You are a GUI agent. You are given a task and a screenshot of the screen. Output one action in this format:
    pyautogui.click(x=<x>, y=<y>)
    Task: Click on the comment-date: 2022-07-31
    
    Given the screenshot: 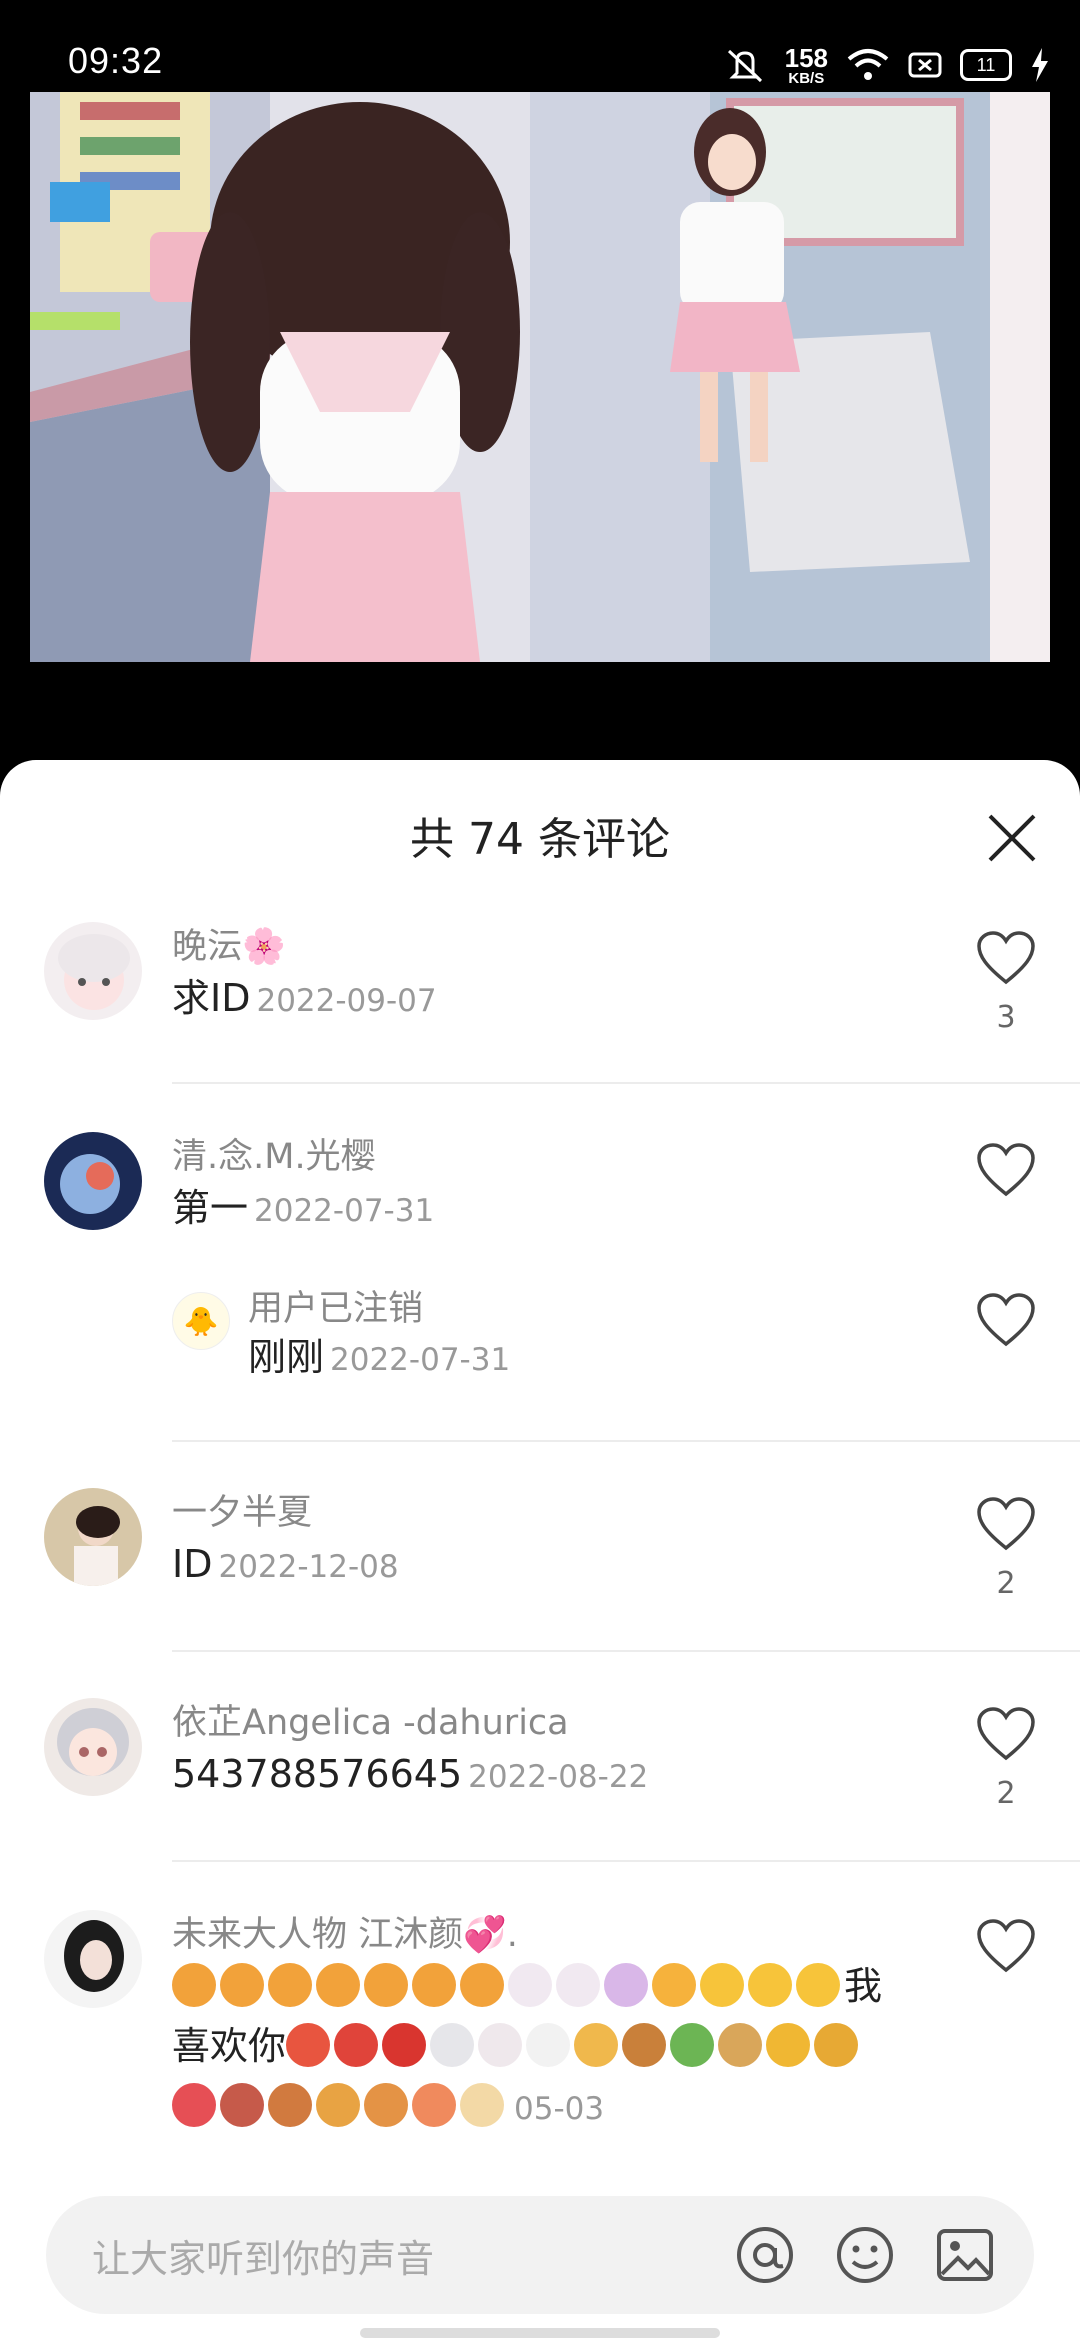 What is the action you would take?
    pyautogui.click(x=344, y=1211)
    